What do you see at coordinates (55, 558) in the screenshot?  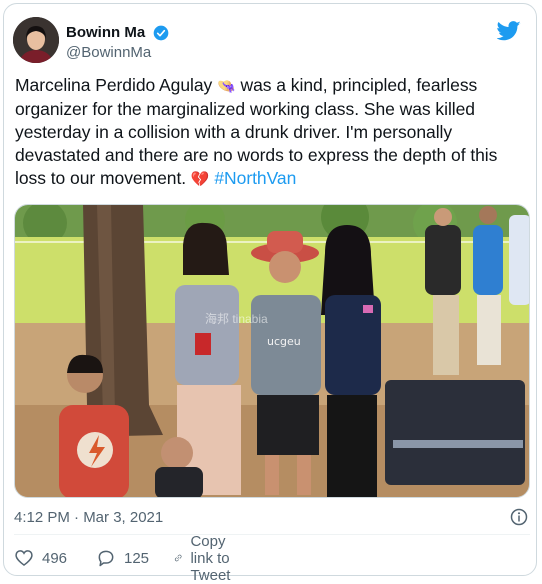 I see `like-count: 496` at bounding box center [55, 558].